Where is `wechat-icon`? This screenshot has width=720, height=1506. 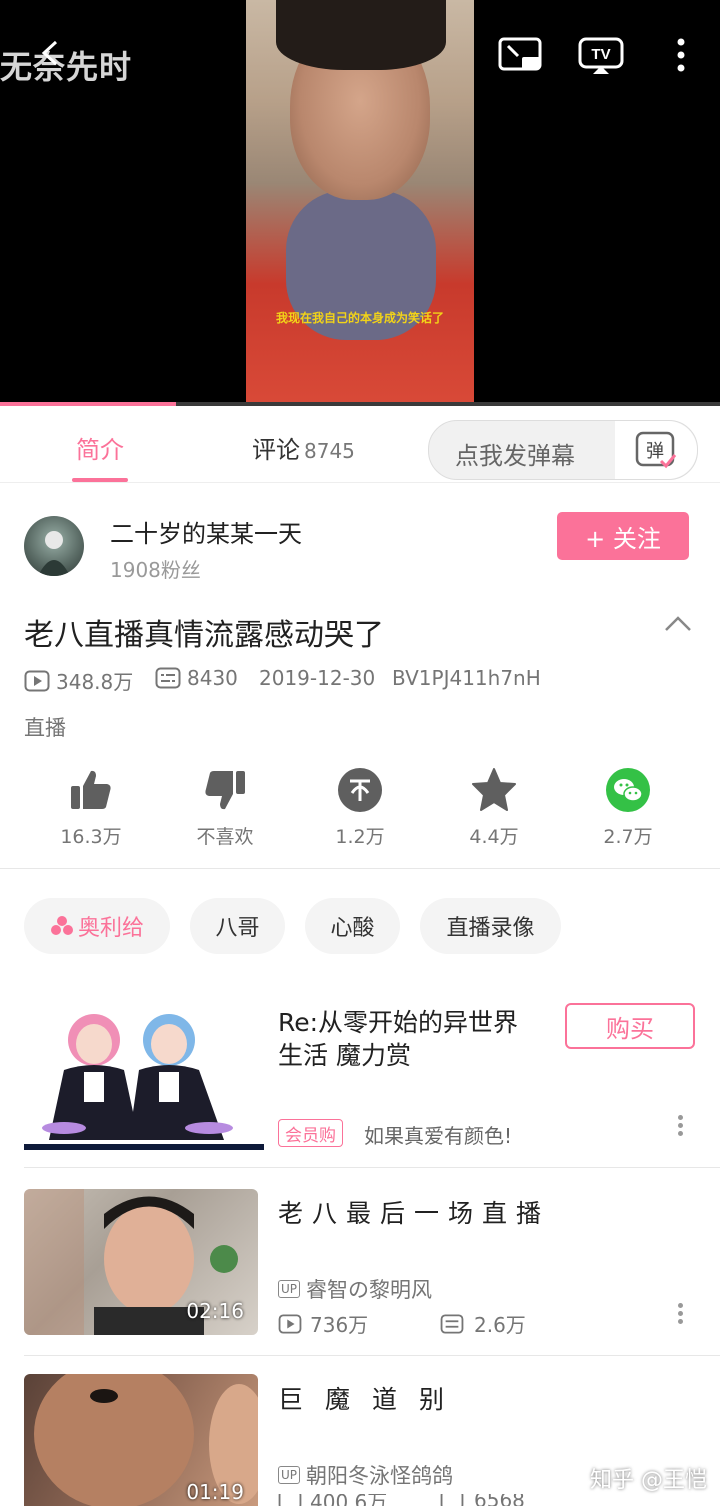 wechat-icon is located at coordinates (628, 790).